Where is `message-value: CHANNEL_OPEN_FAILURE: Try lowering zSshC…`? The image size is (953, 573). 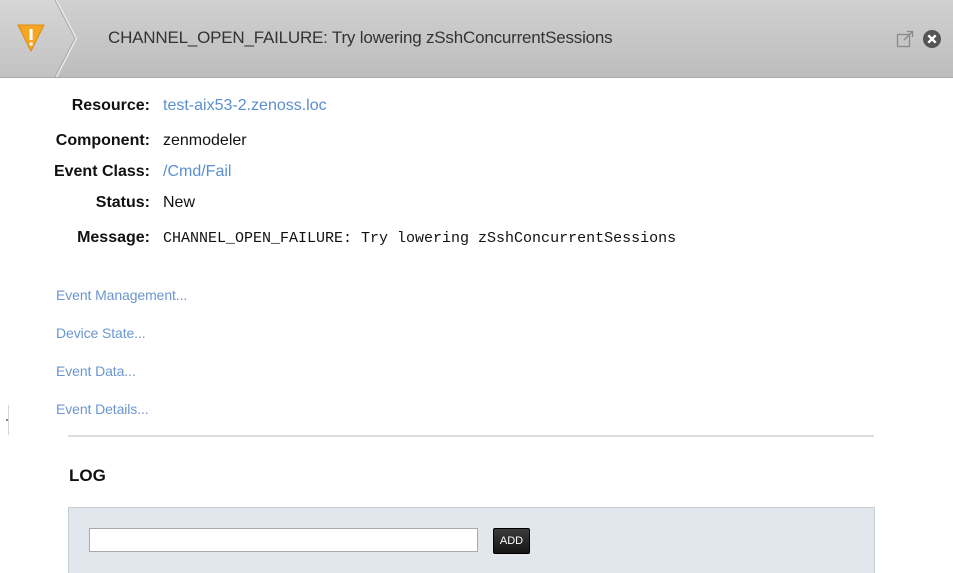 message-value: CHANNEL_OPEN_FAILURE: Try lowering zSshC… is located at coordinates (420, 238).